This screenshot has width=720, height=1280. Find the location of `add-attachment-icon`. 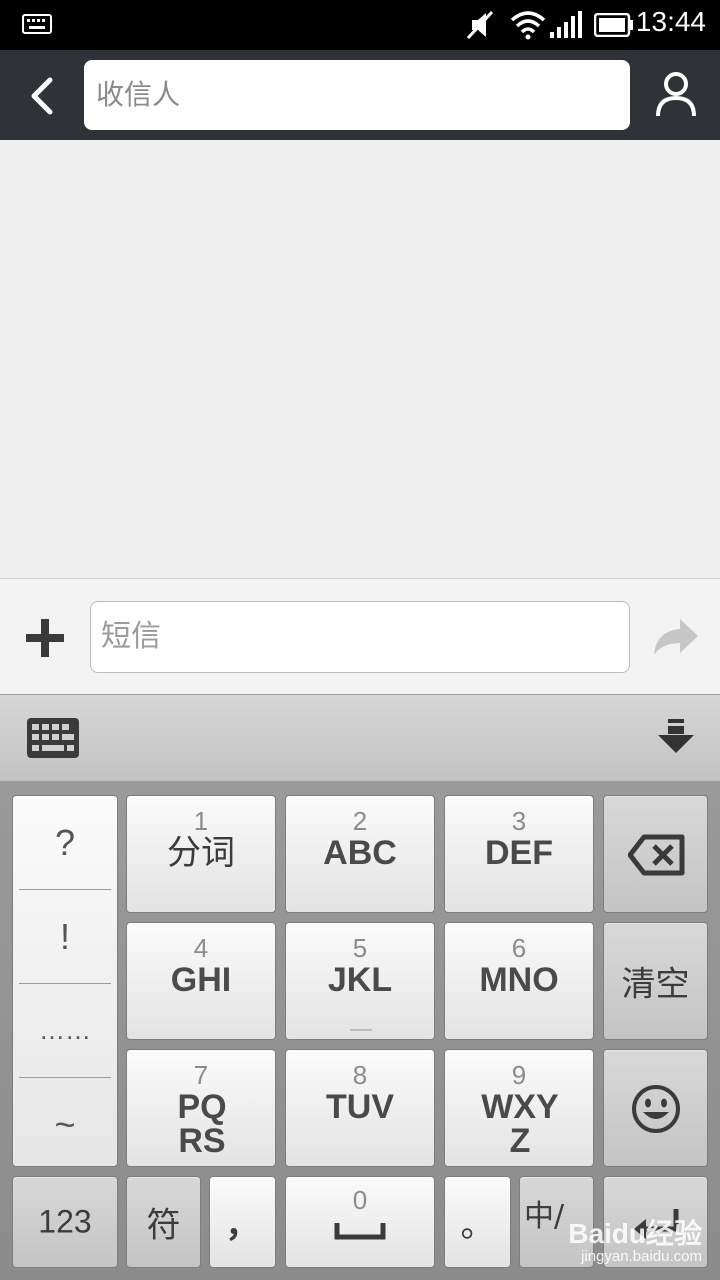

add-attachment-icon is located at coordinates (45, 638).